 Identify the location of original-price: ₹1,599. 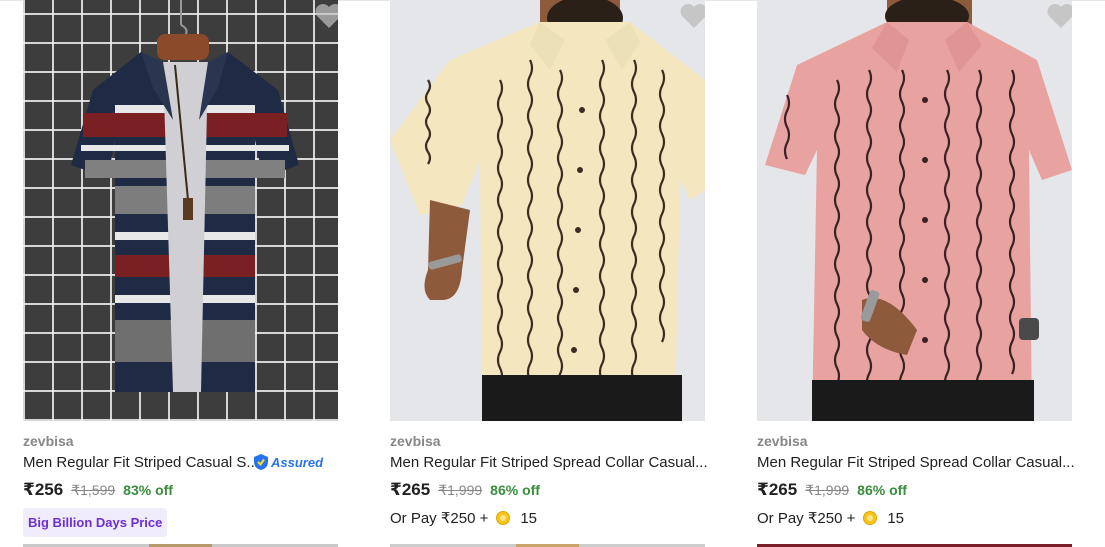
(93, 490).